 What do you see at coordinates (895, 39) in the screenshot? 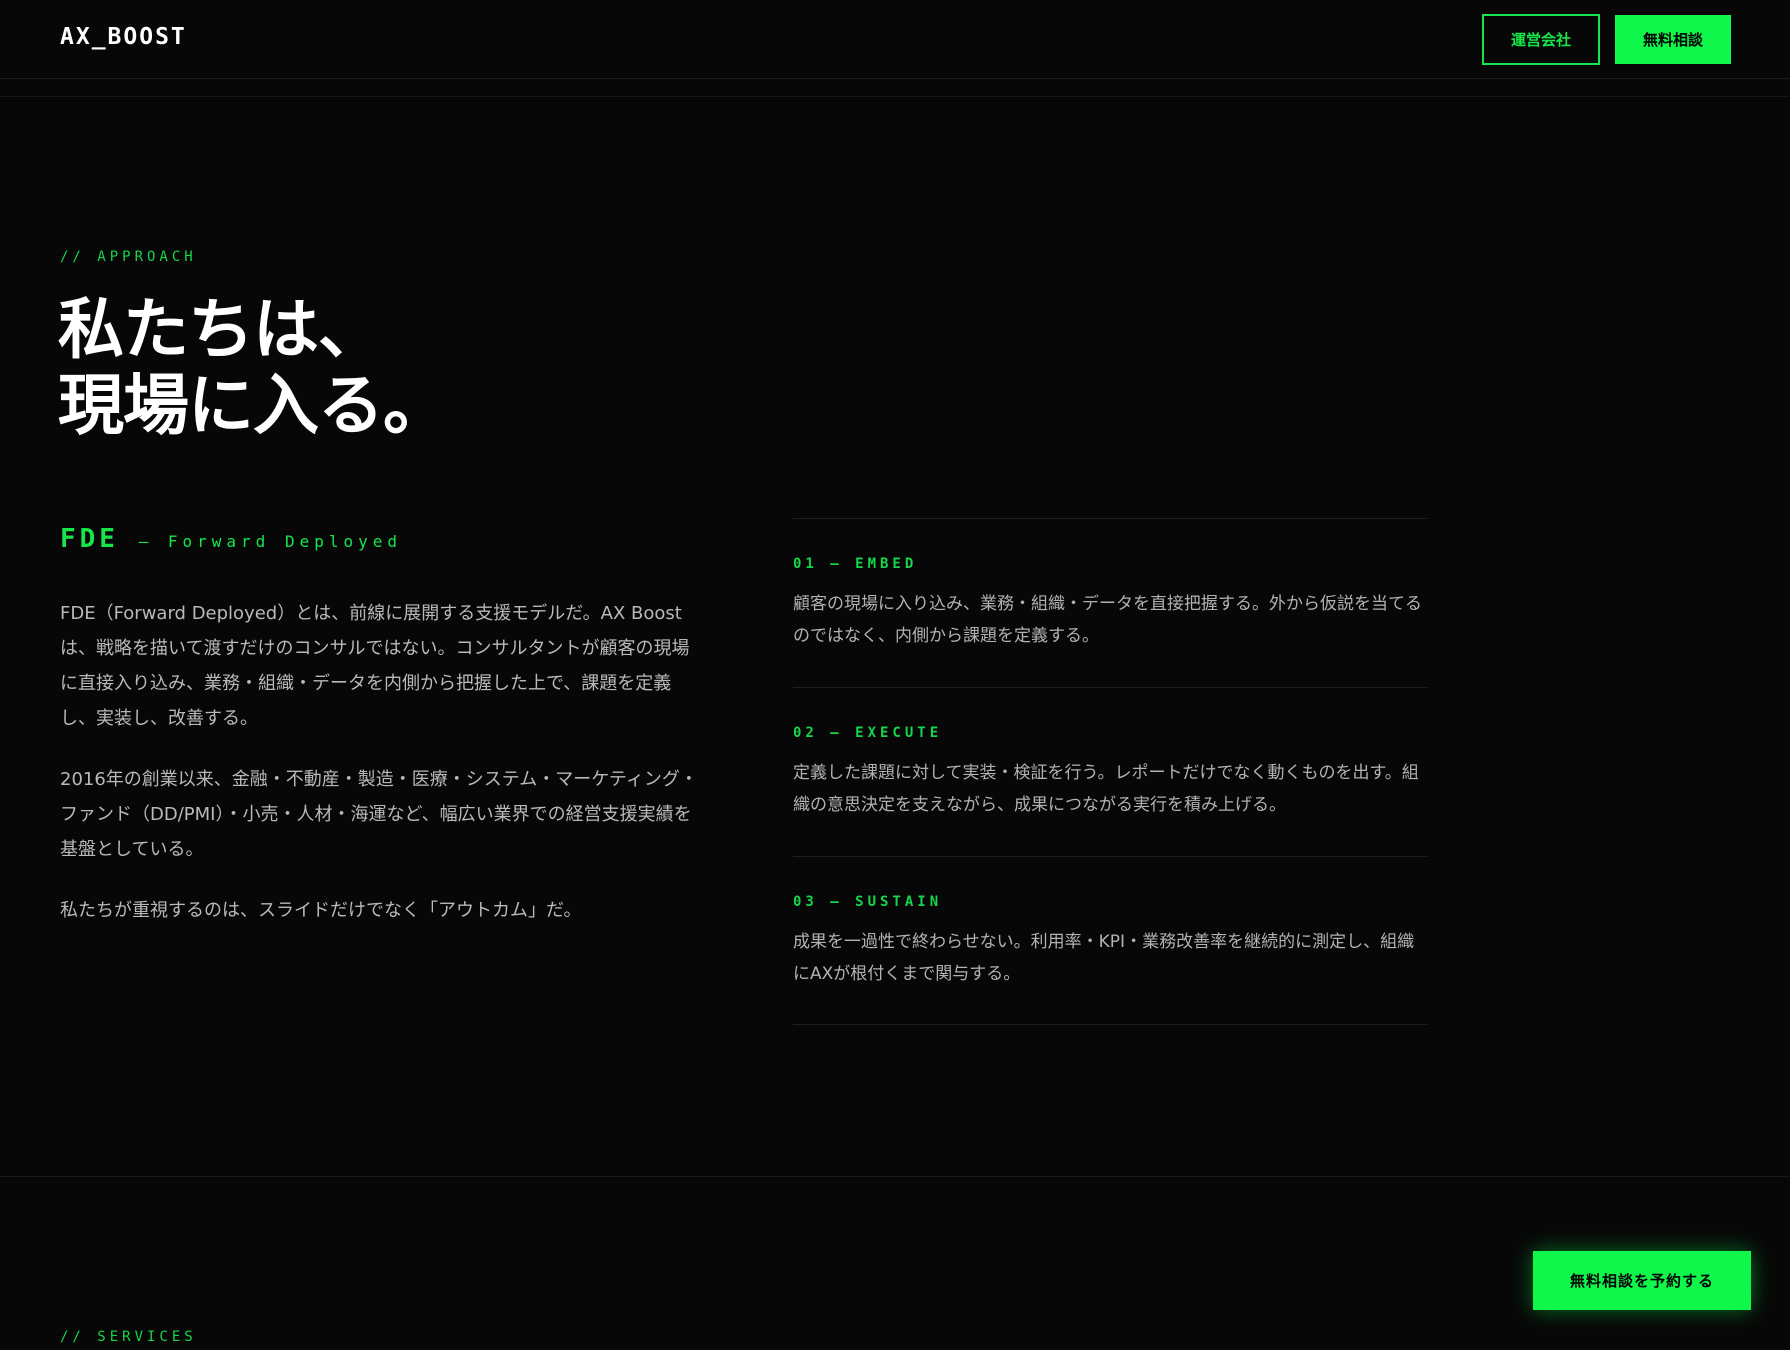
I see `site-header: AX_BOOST 運営会社 無料相談` at bounding box center [895, 39].